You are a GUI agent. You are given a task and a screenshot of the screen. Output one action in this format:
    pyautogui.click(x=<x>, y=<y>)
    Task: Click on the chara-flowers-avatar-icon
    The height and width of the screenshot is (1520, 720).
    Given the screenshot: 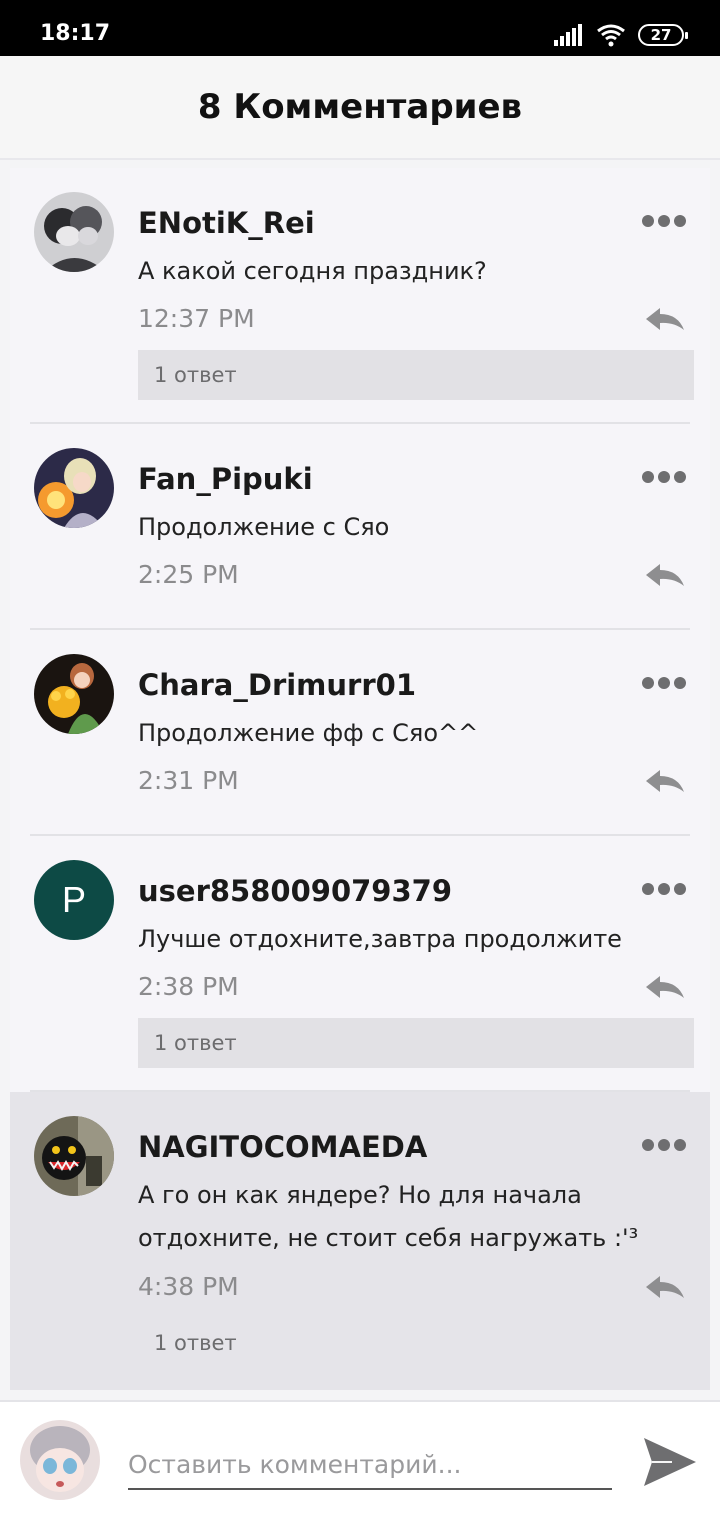 What is the action you would take?
    pyautogui.click(x=74, y=694)
    